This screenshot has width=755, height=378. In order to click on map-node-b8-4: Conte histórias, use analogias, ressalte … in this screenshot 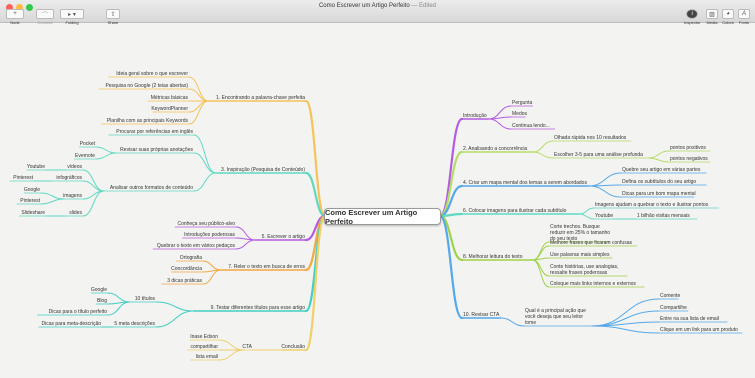, I will do `click(584, 270)`.